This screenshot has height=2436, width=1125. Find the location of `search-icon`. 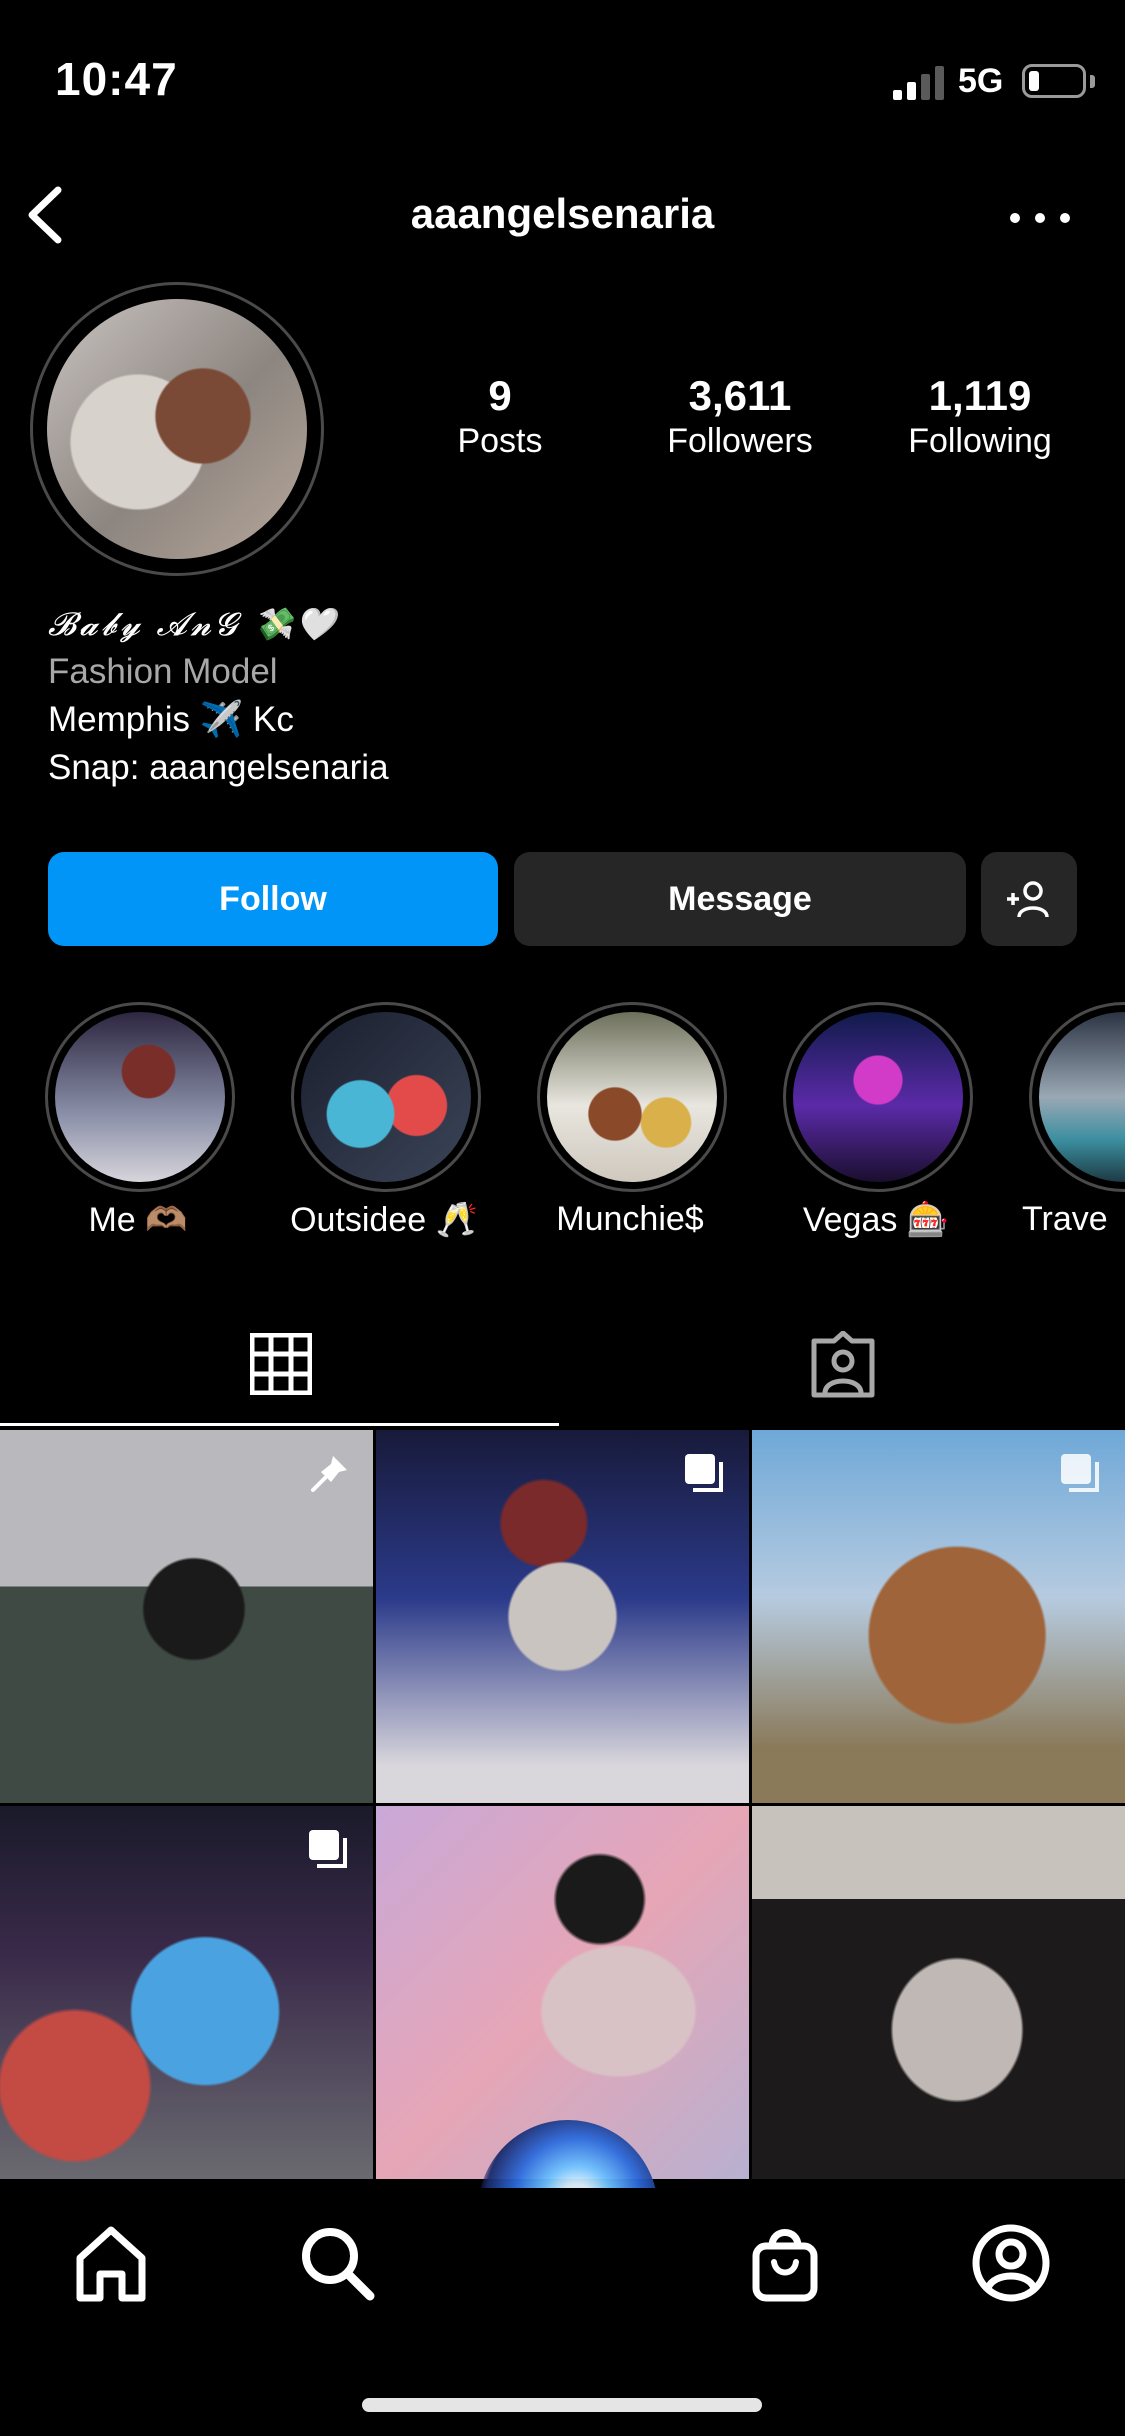

search-icon is located at coordinates (337, 2263).